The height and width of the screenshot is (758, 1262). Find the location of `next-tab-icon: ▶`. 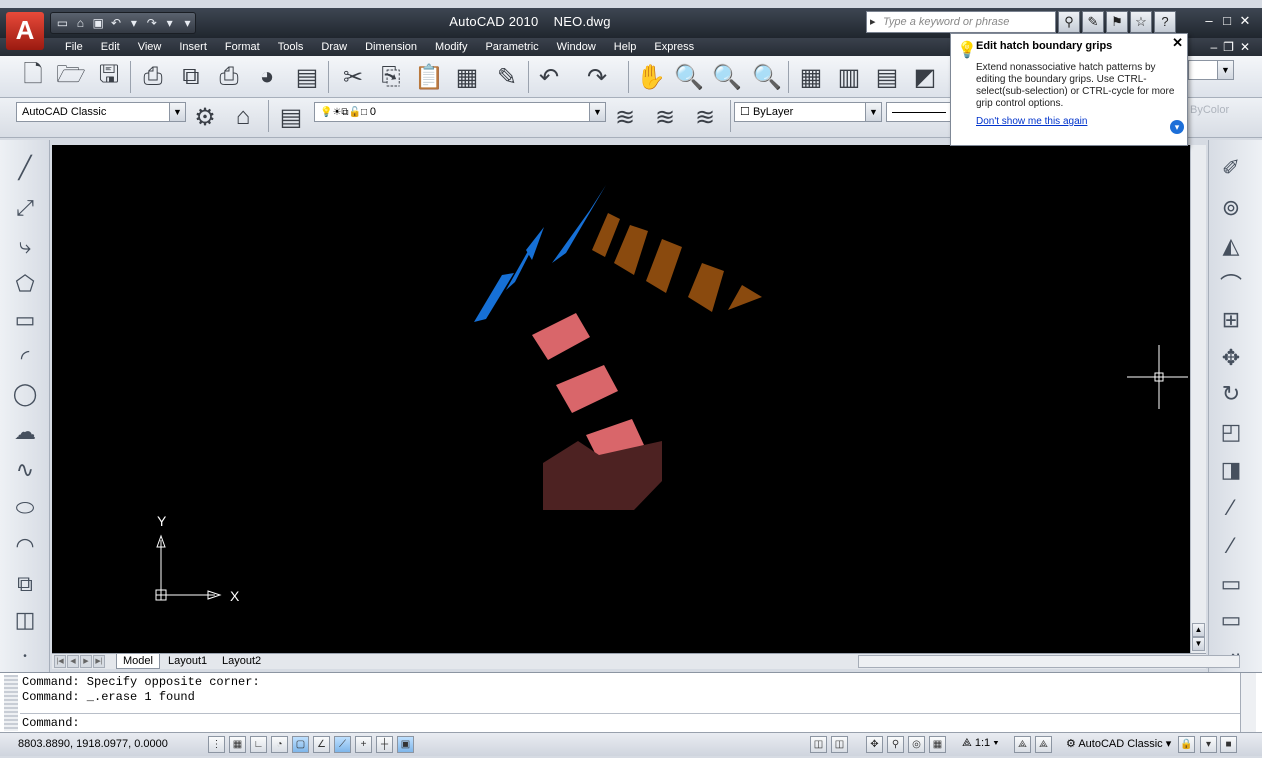

next-tab-icon: ▶ is located at coordinates (86, 661).